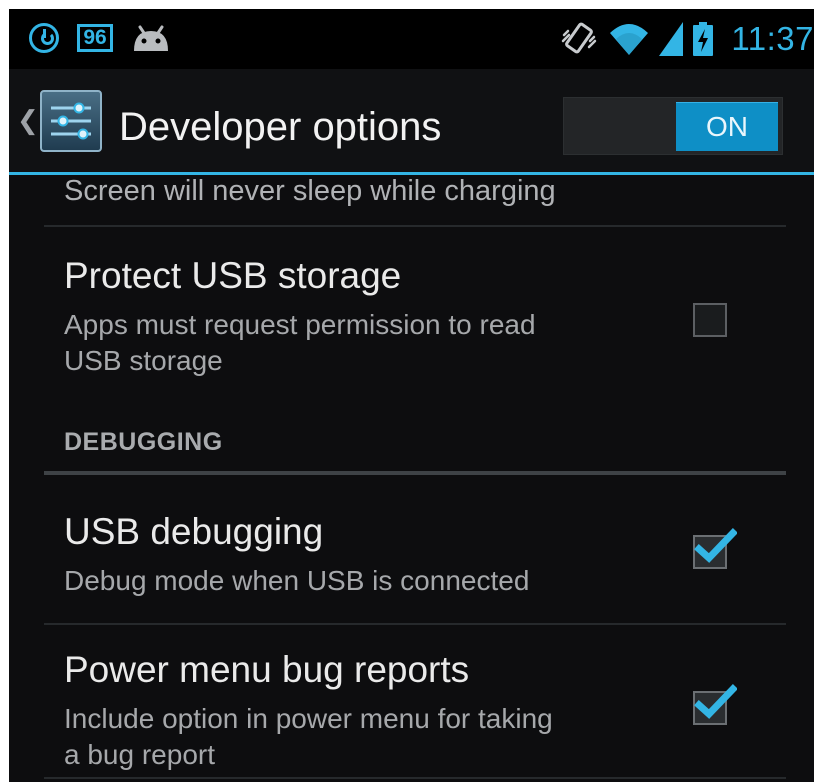 The width and height of the screenshot is (814, 782). What do you see at coordinates (703, 39) in the screenshot?
I see `battery-charging-icon` at bounding box center [703, 39].